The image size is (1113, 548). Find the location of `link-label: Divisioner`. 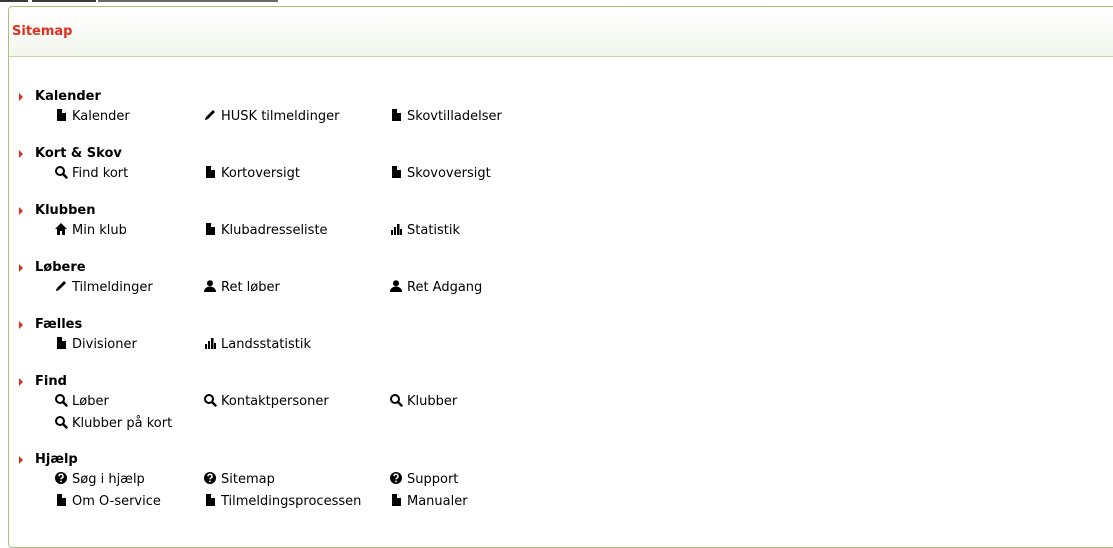

link-label: Divisioner is located at coordinates (104, 344).